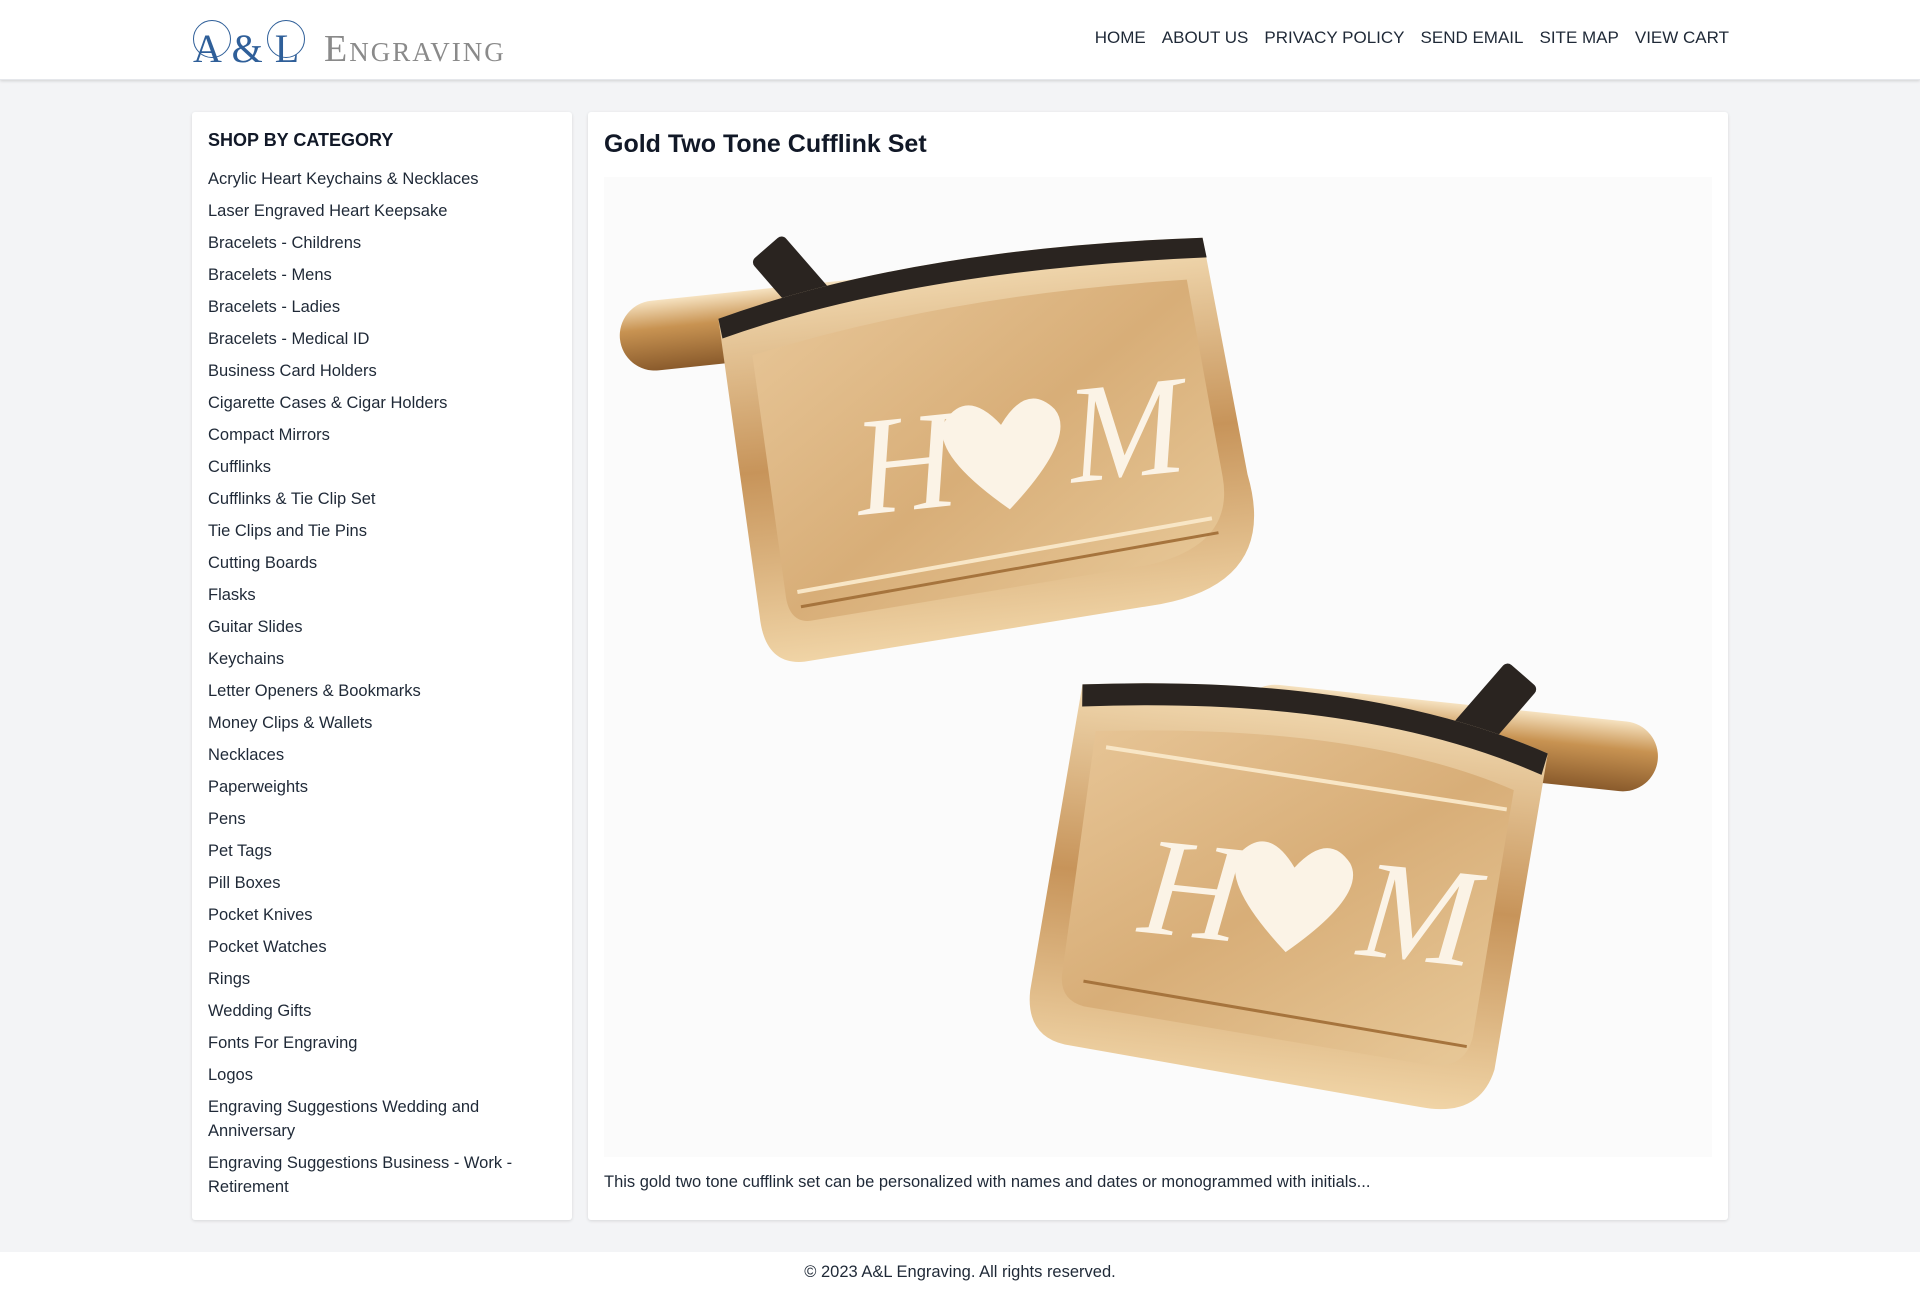 The width and height of the screenshot is (1920, 1308). I want to click on category-link: Pocket Knives, so click(382, 915).